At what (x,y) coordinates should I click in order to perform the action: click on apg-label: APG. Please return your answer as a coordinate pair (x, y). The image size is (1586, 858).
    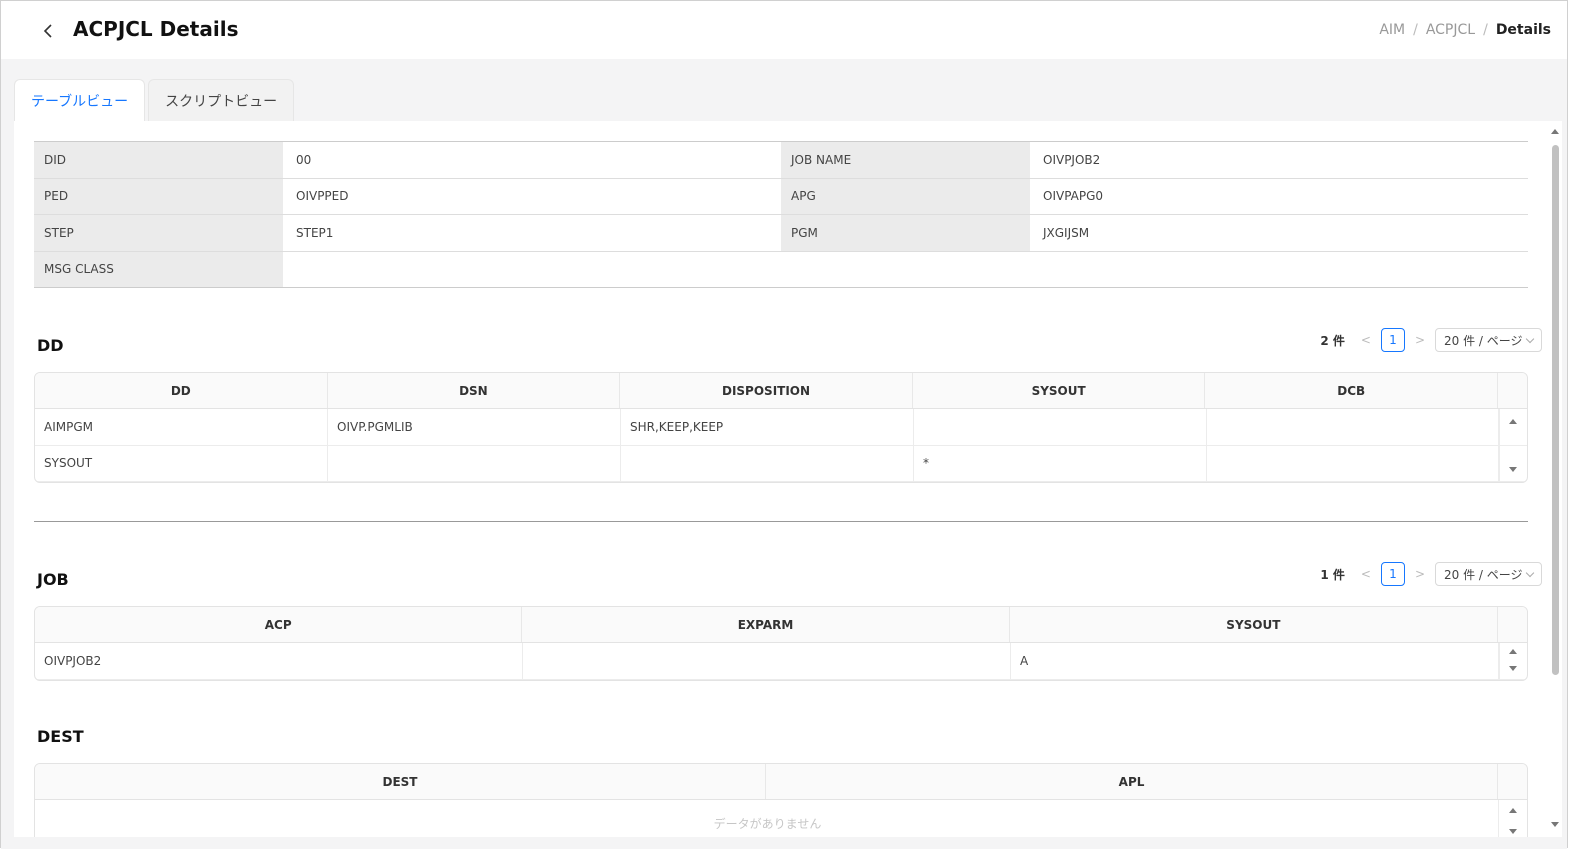
    Looking at the image, I should click on (905, 196).